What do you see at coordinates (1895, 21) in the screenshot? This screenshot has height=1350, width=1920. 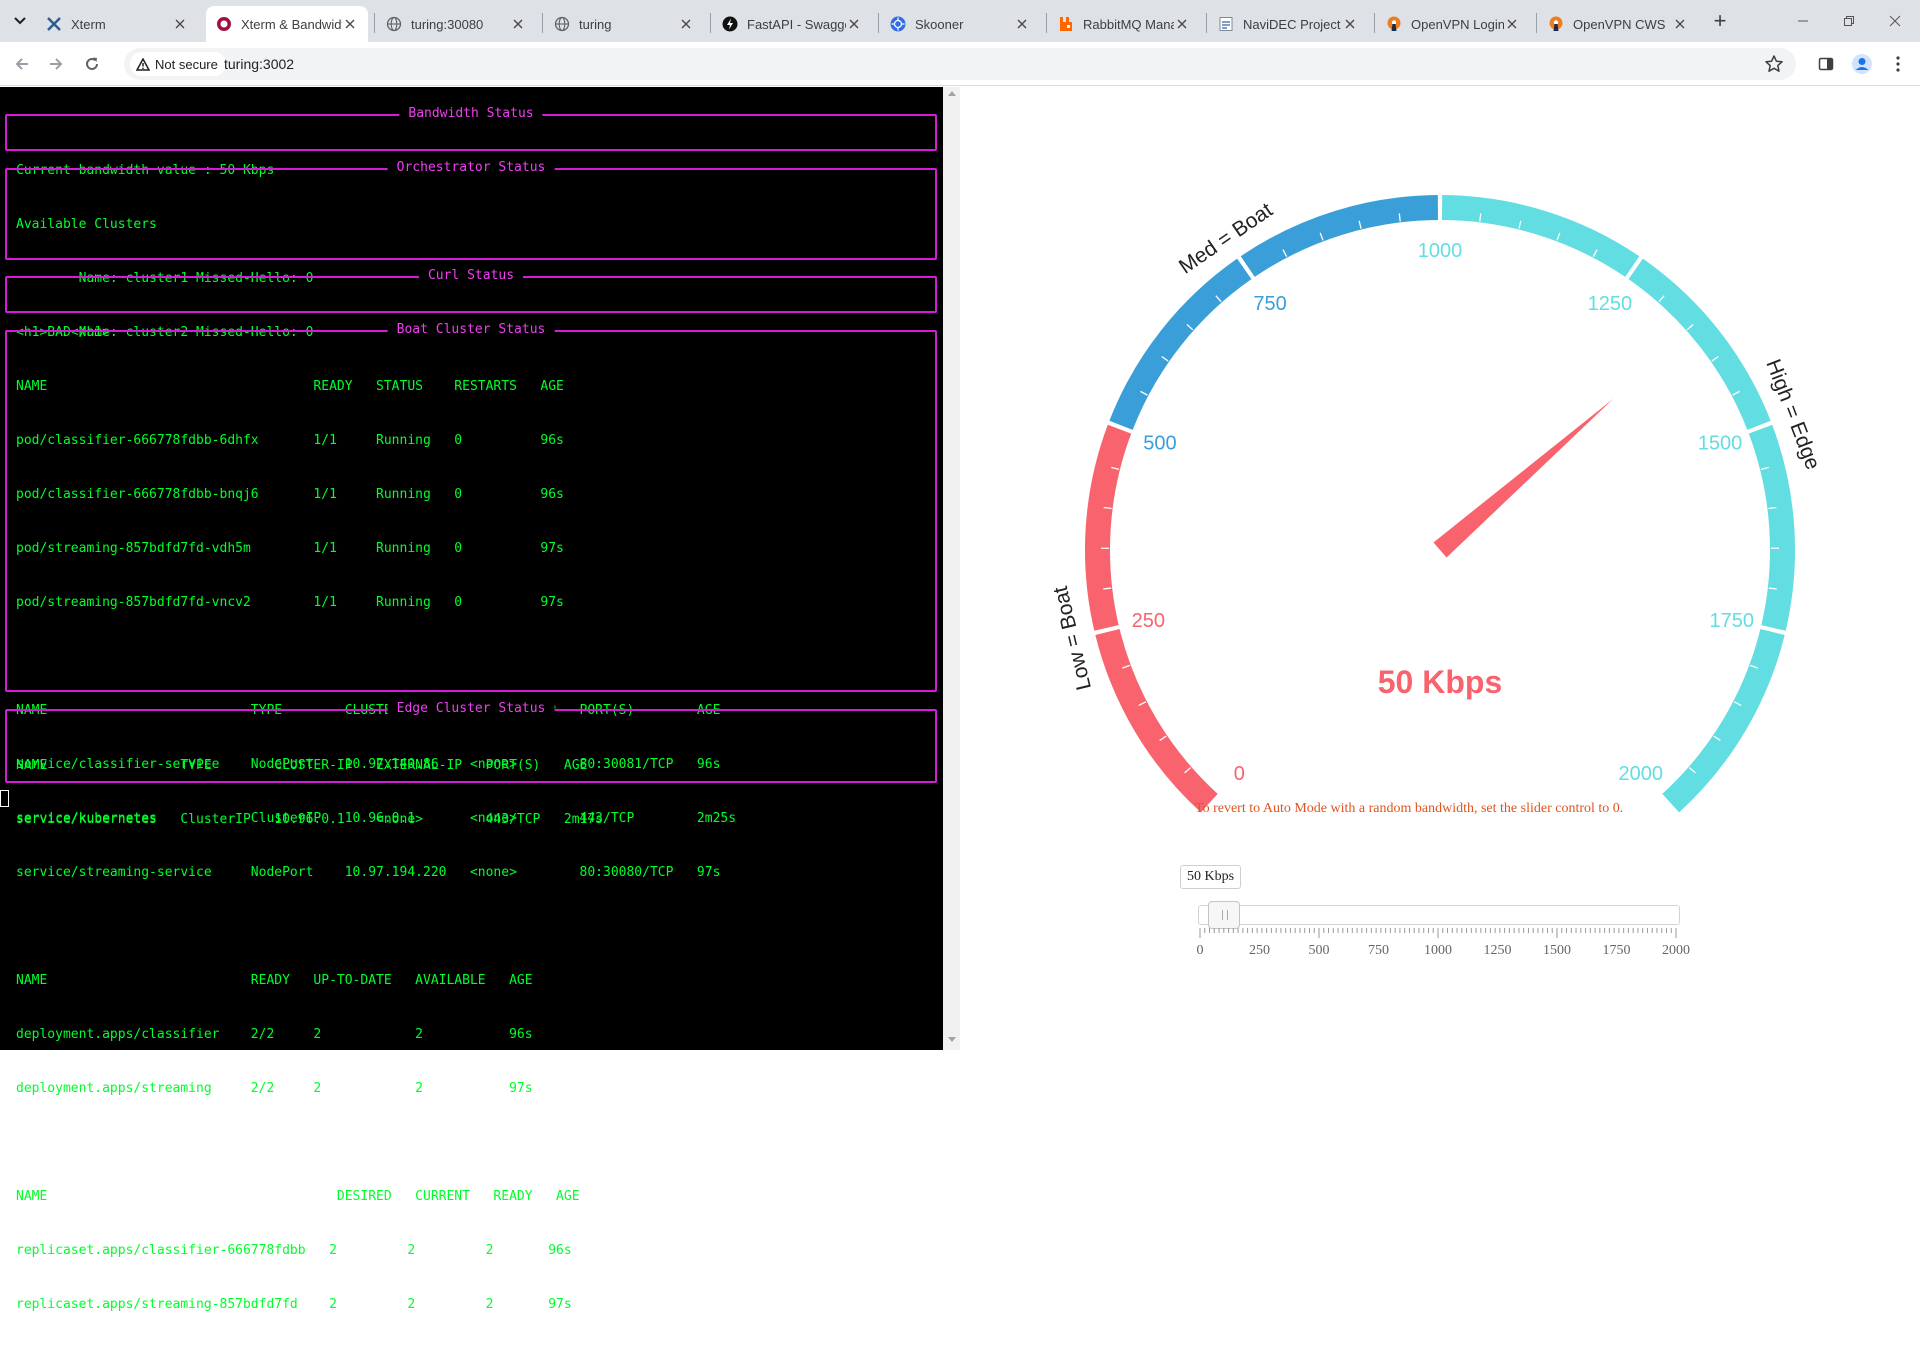 I see `close-window-button` at bounding box center [1895, 21].